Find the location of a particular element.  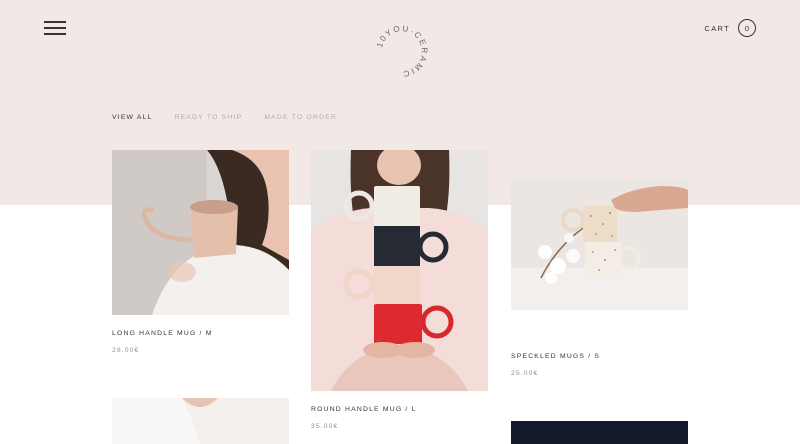

product-filter-tabs: VIEW ALL READY TO SHIP MADE TO ORDER is located at coordinates (224, 117).